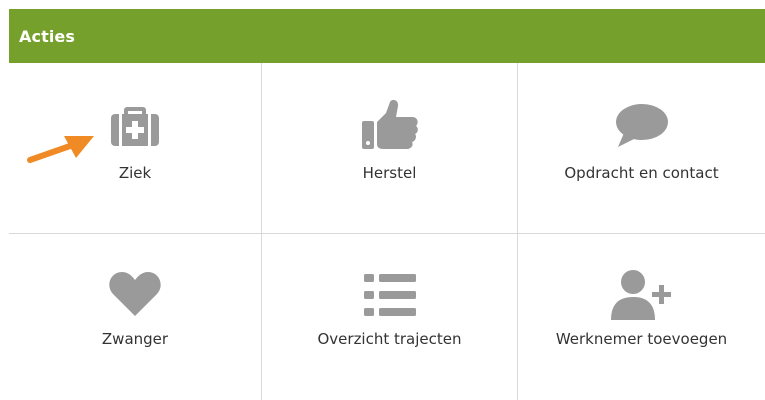  What do you see at coordinates (641, 148) in the screenshot?
I see `action-tile-opdracht-en-contact: Opdracht en contact` at bounding box center [641, 148].